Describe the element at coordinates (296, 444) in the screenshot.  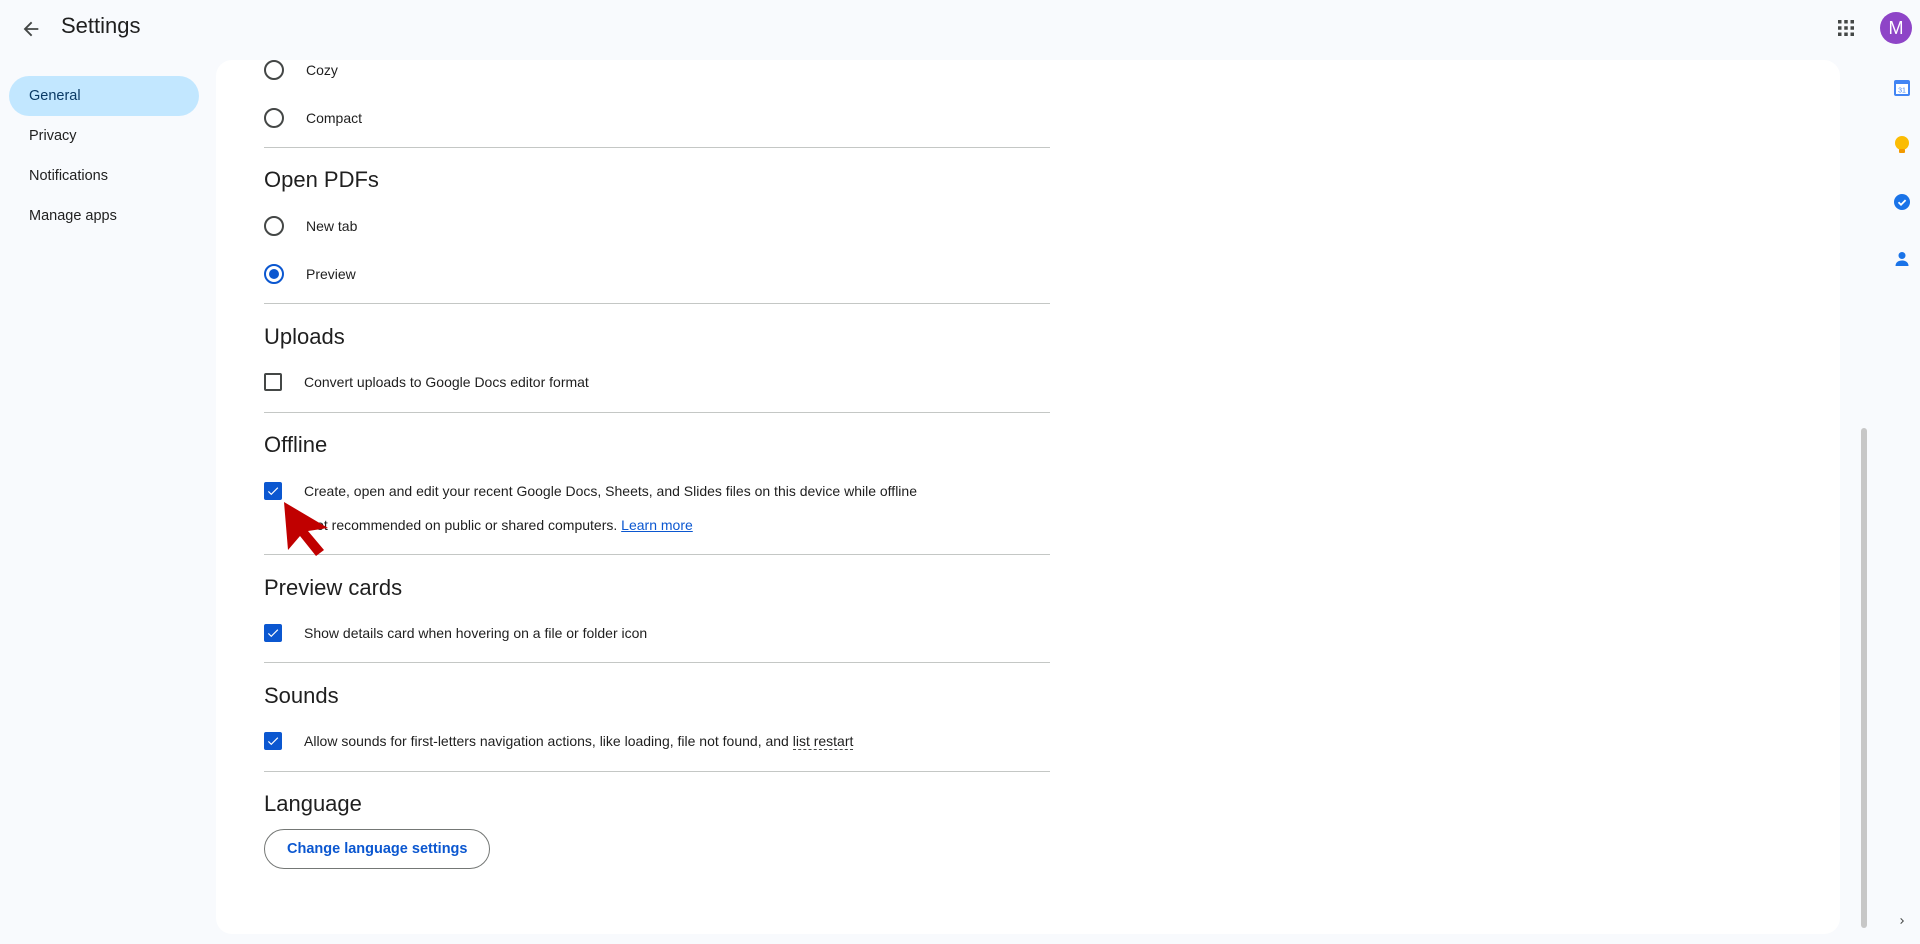
I see `section-title-offline: Offline` at that location.